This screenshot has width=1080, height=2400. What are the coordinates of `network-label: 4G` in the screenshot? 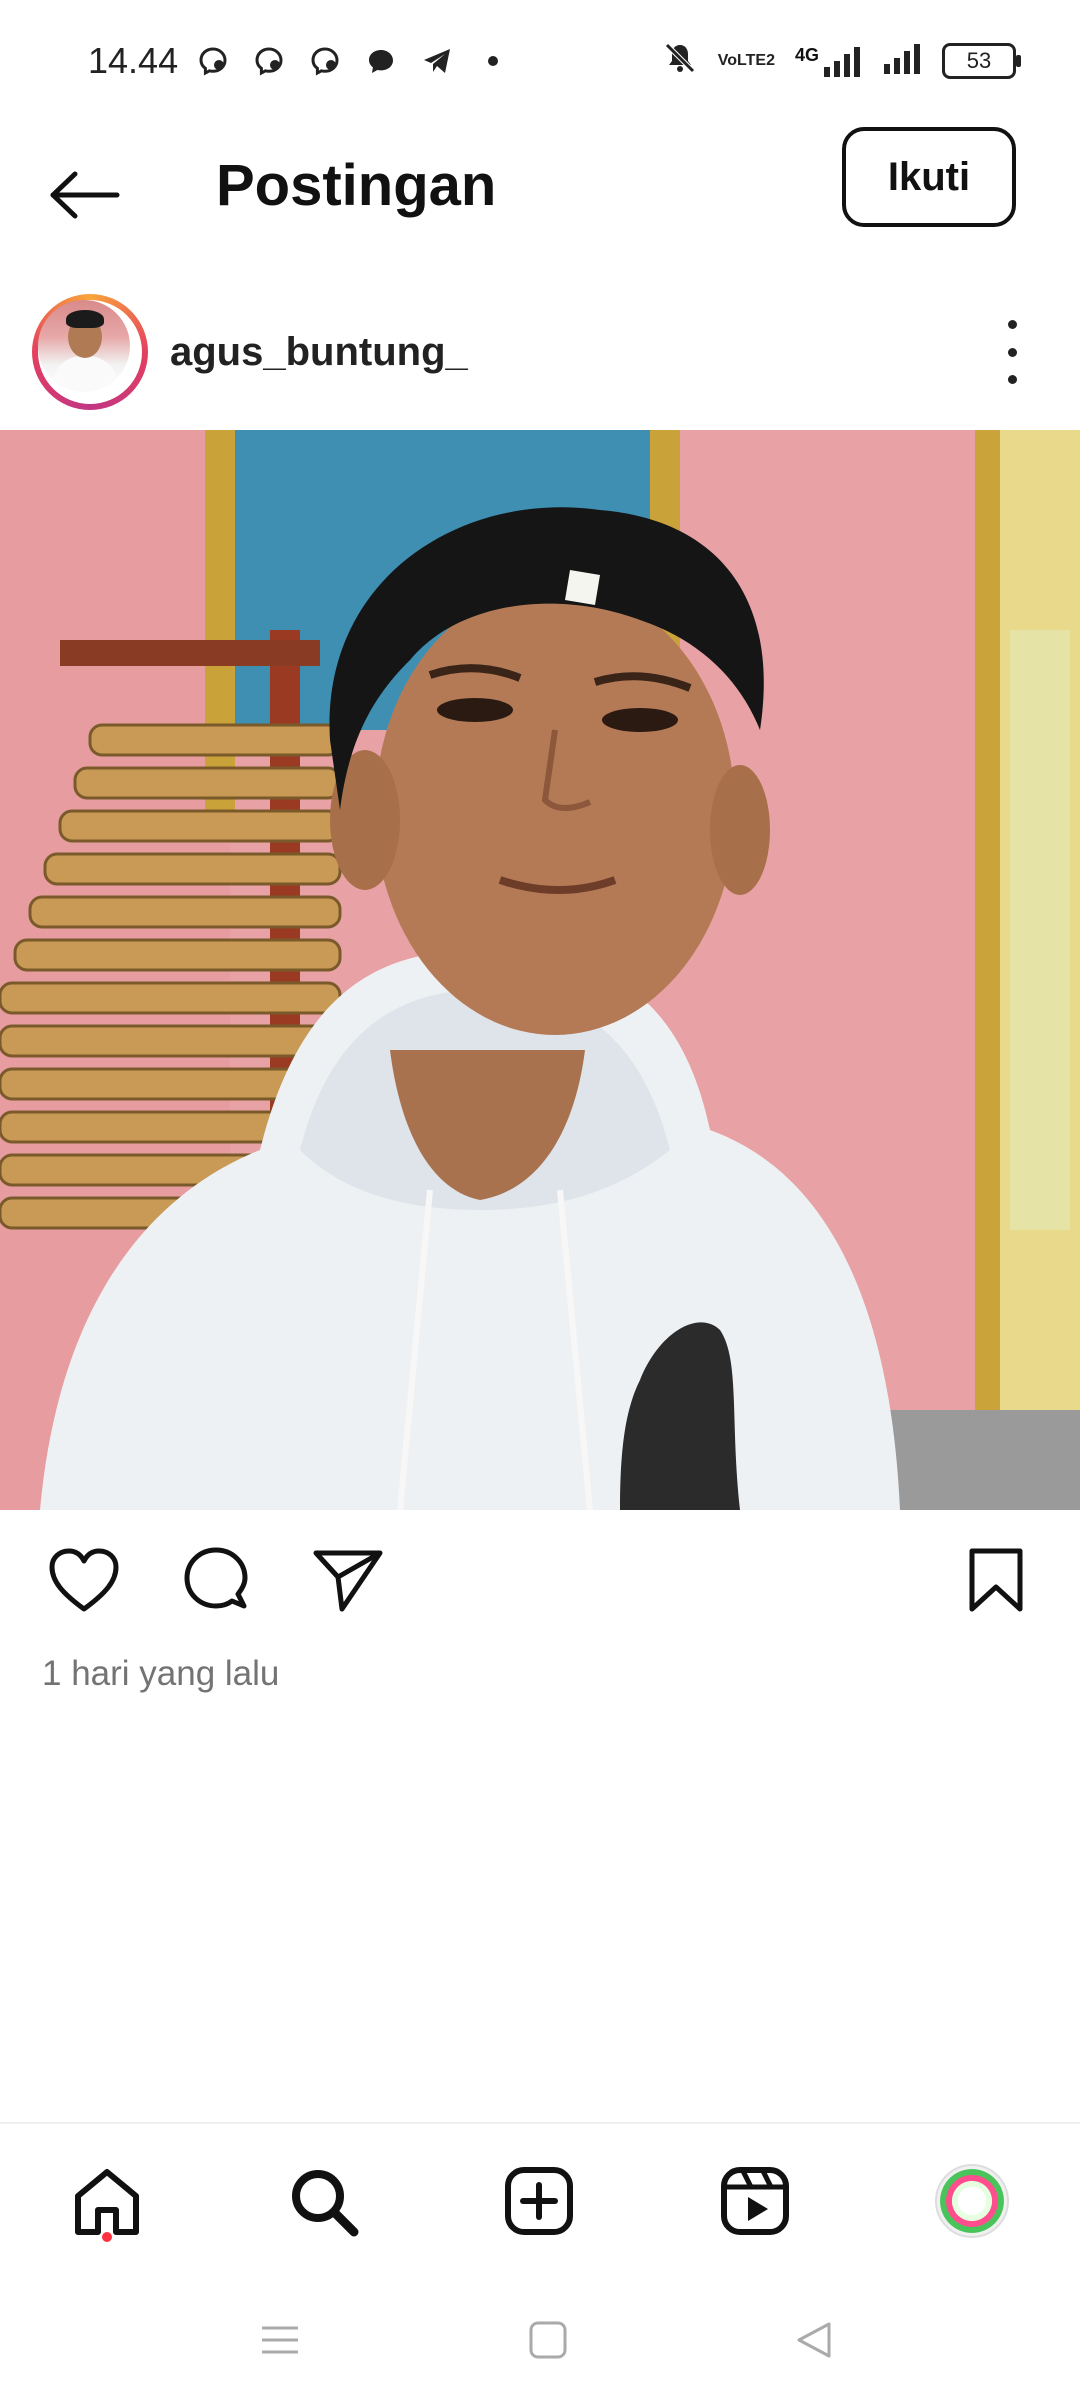 It's located at (806, 54).